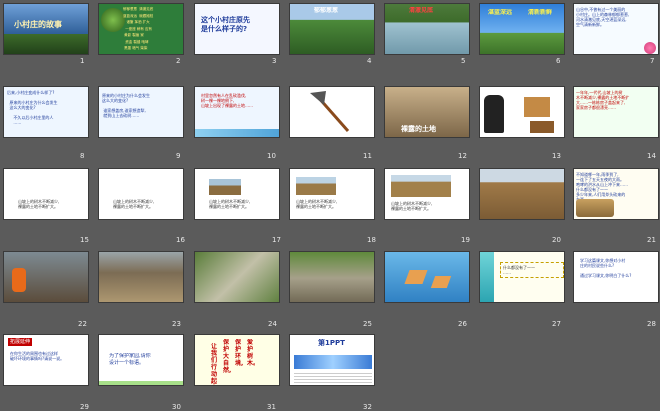  I want to click on slide-thumbnail: 学习这篇课文,你想对小村 庄的村民说些什么? 通过学习课文,你明白了什么?, so click(616, 277).